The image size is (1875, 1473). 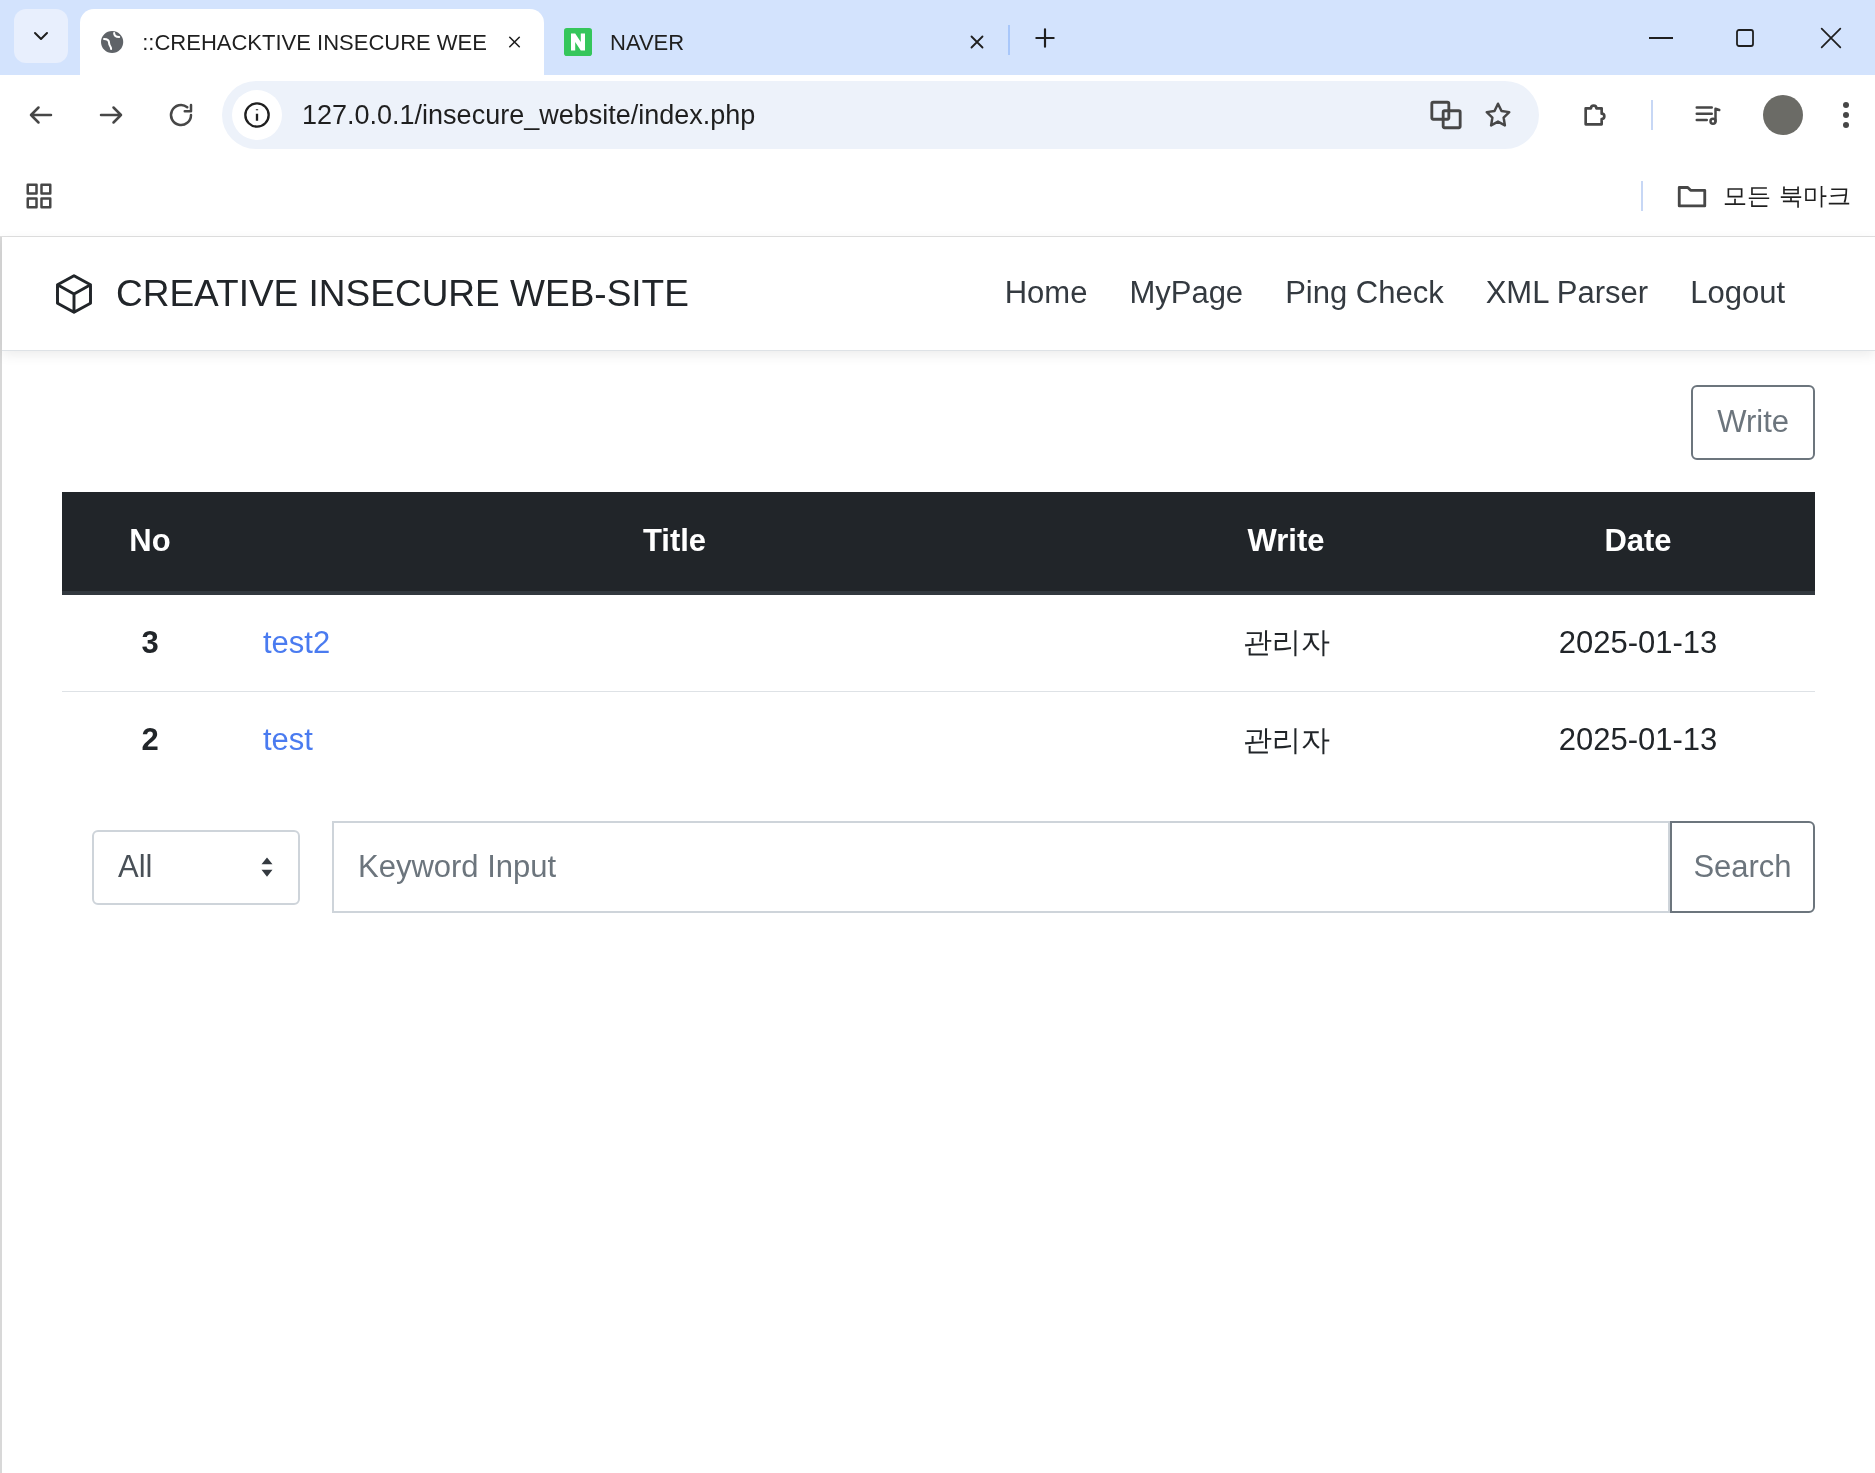 What do you see at coordinates (112, 42) in the screenshot?
I see `globe-icon` at bounding box center [112, 42].